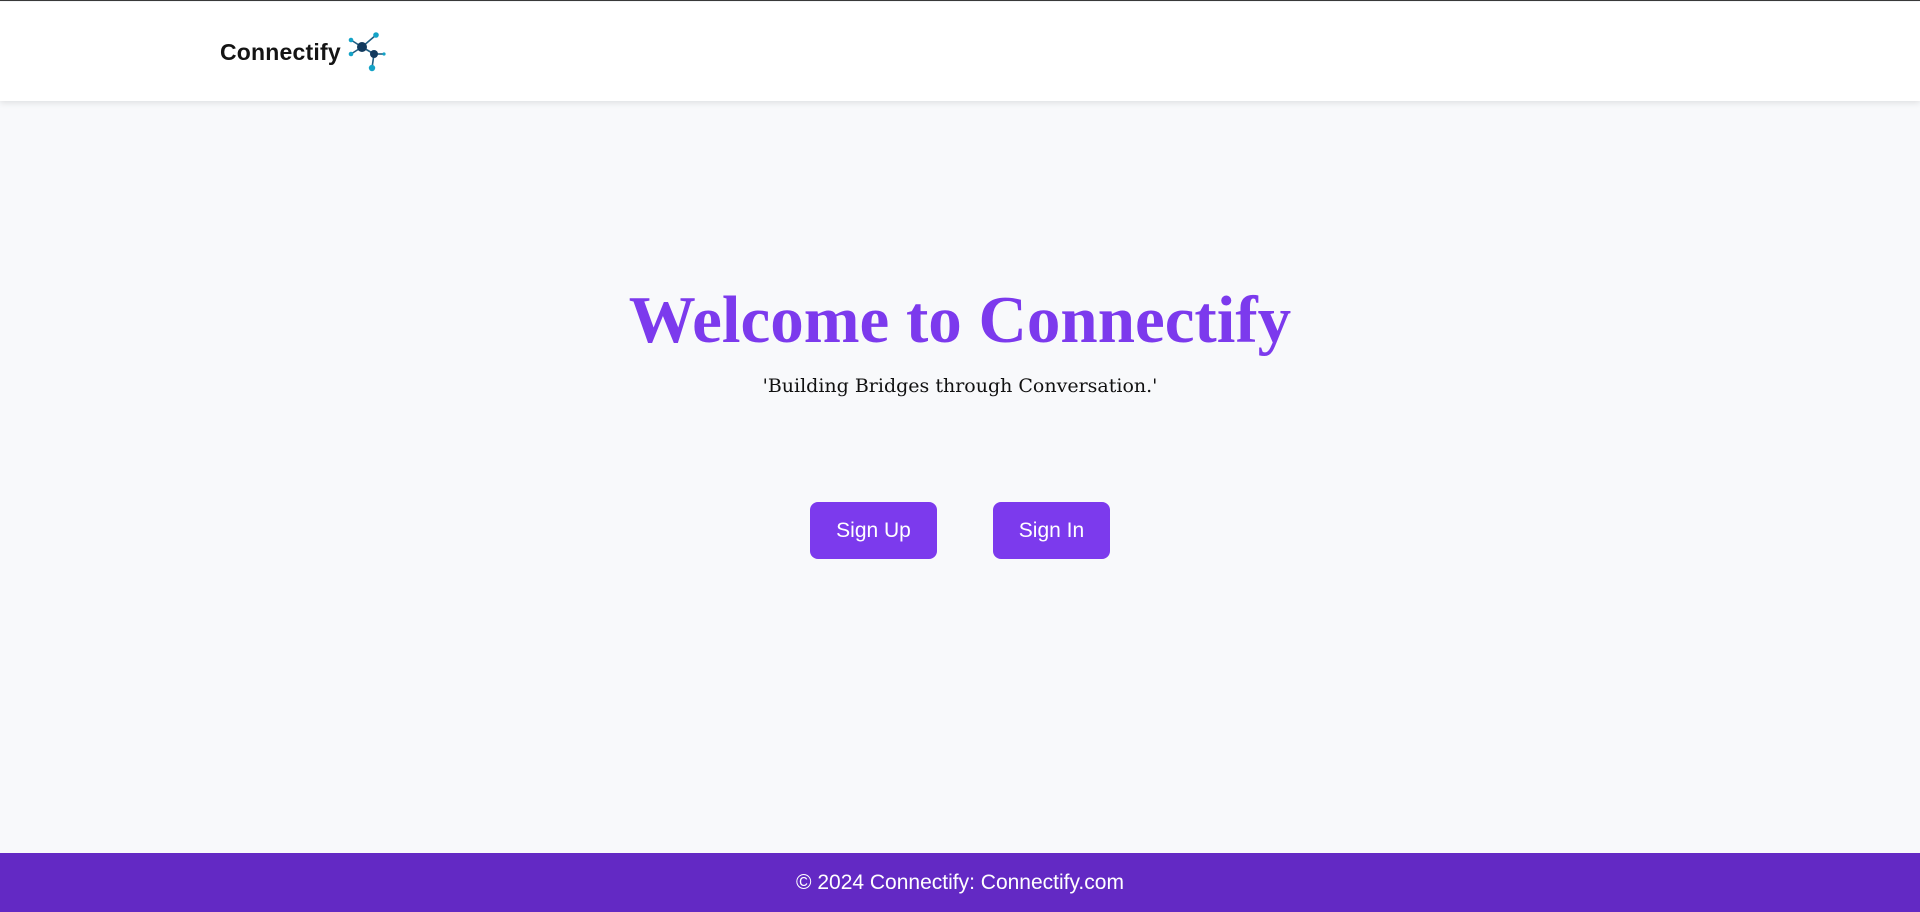 The height and width of the screenshot is (912, 1920). I want to click on top-navbar: Connectify, so click(960, 51).